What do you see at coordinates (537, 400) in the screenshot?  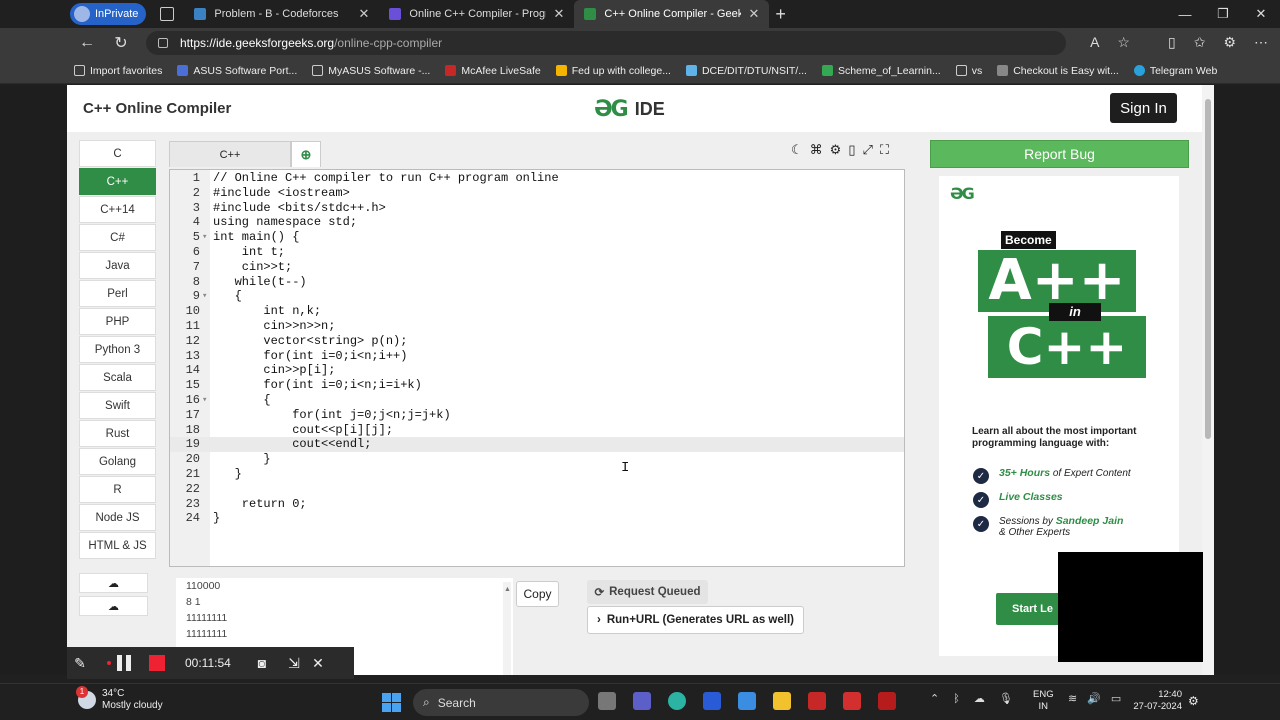 I see `code-line: 16 ▾ {` at bounding box center [537, 400].